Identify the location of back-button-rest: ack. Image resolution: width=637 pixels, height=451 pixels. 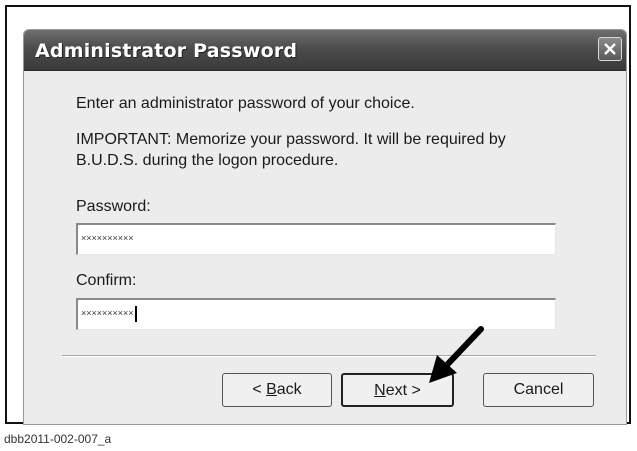
(289, 389).